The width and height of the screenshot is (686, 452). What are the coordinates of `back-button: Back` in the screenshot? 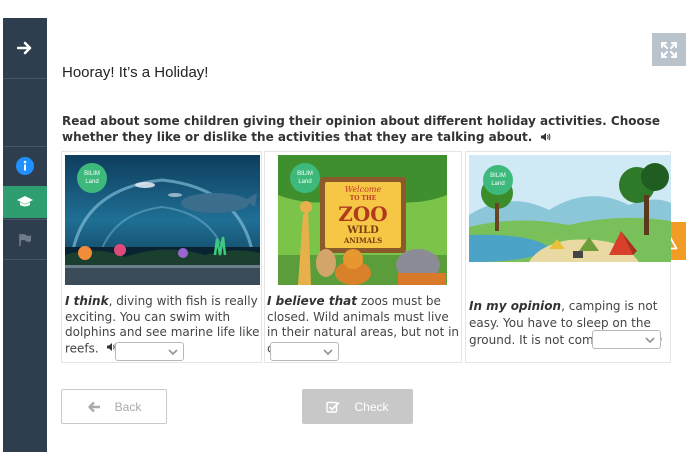 It's located at (114, 406).